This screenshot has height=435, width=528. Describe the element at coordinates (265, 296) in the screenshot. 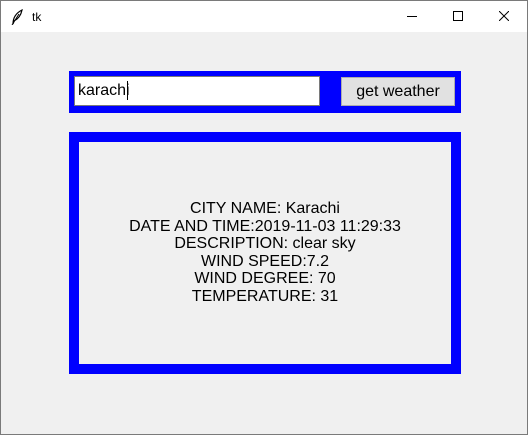

I see `temperature-line: TEMPERATURE: 31` at that location.